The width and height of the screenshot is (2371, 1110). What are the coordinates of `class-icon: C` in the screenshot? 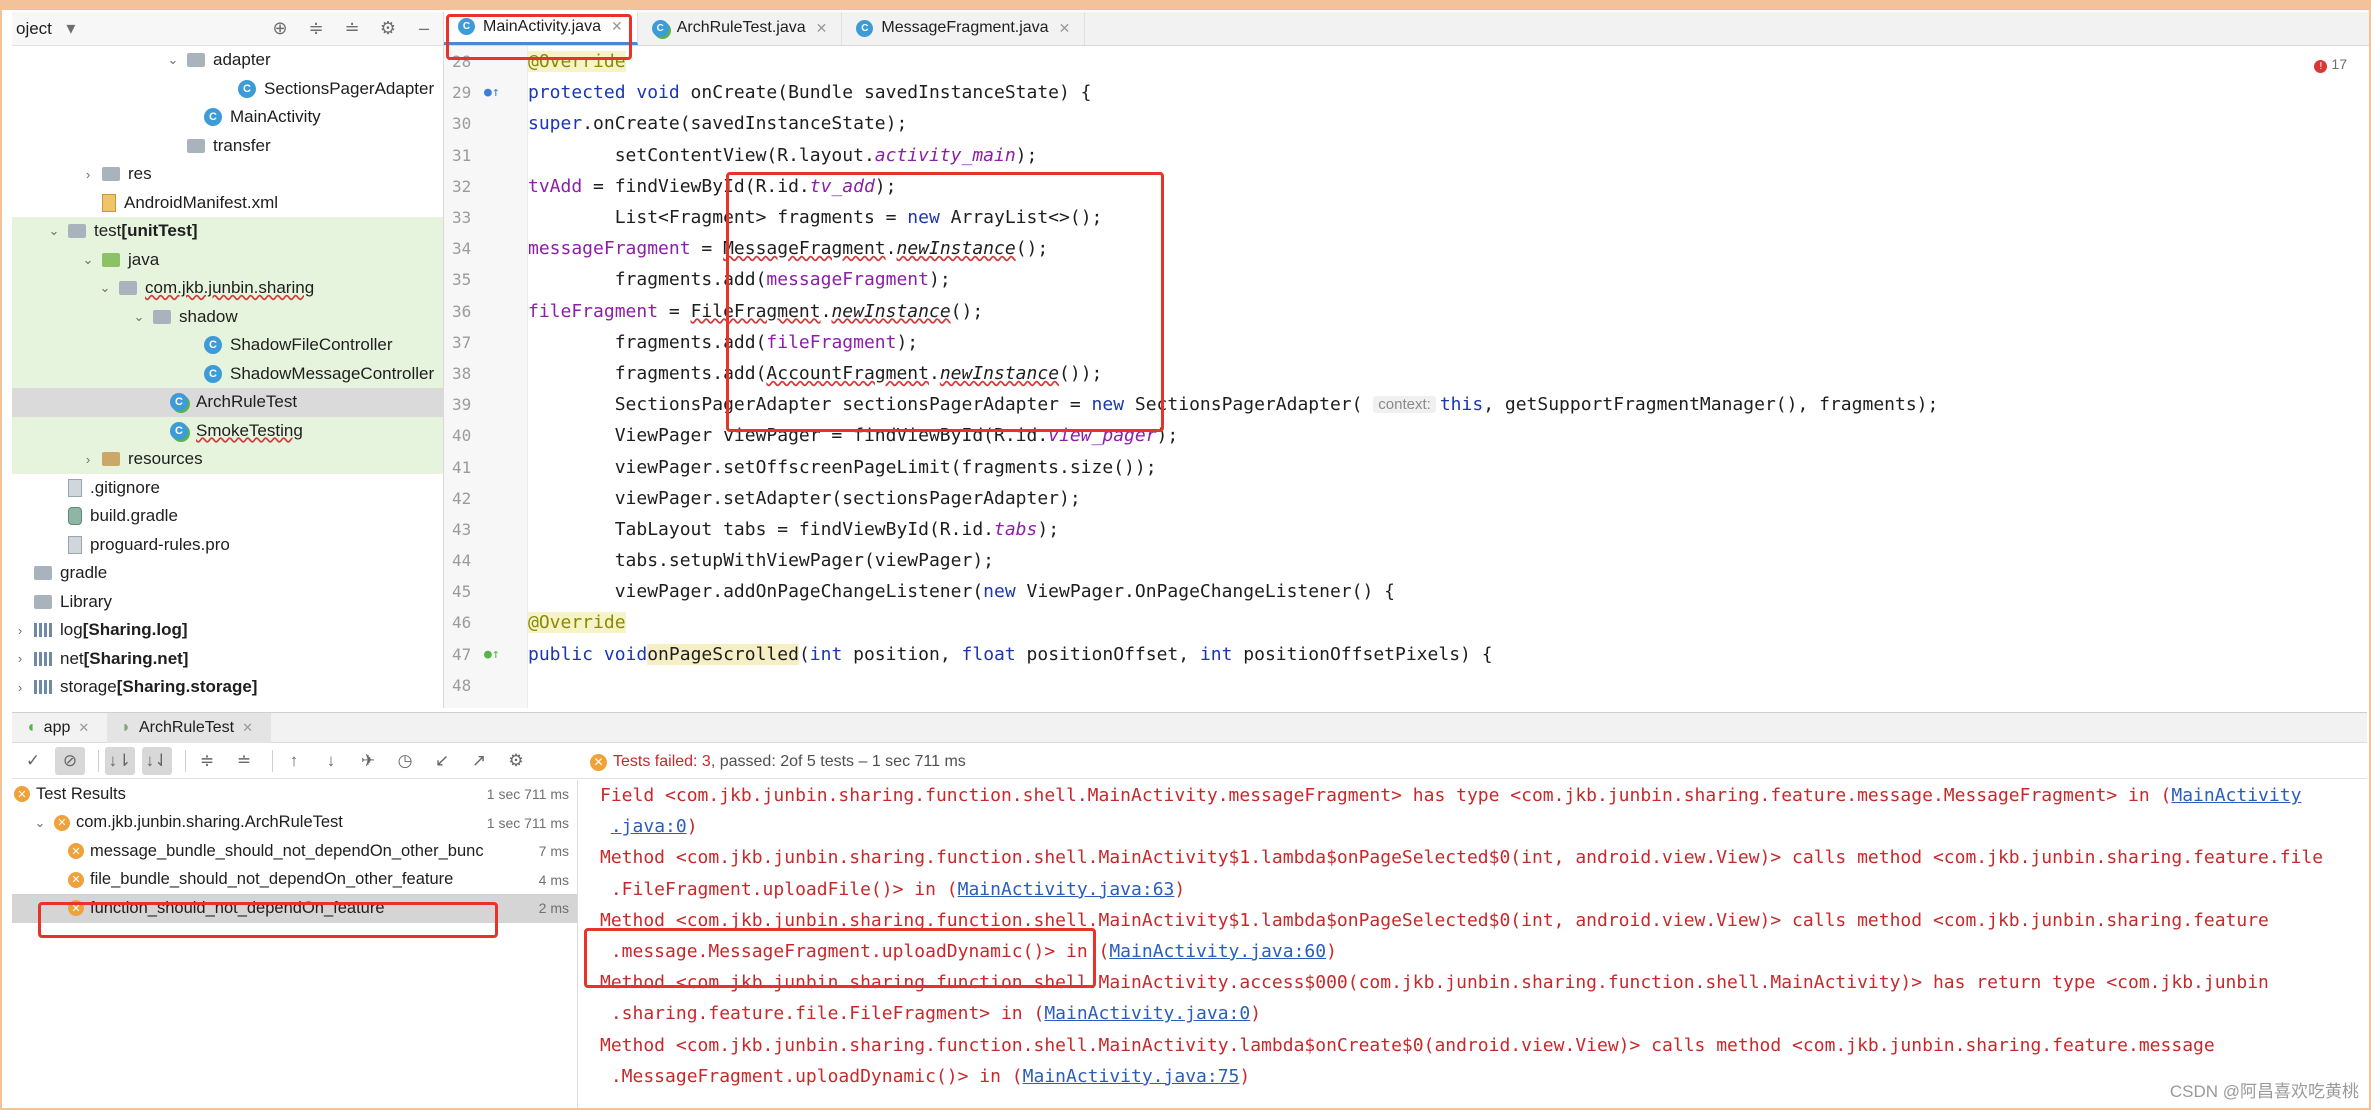 It's located at (247, 88).